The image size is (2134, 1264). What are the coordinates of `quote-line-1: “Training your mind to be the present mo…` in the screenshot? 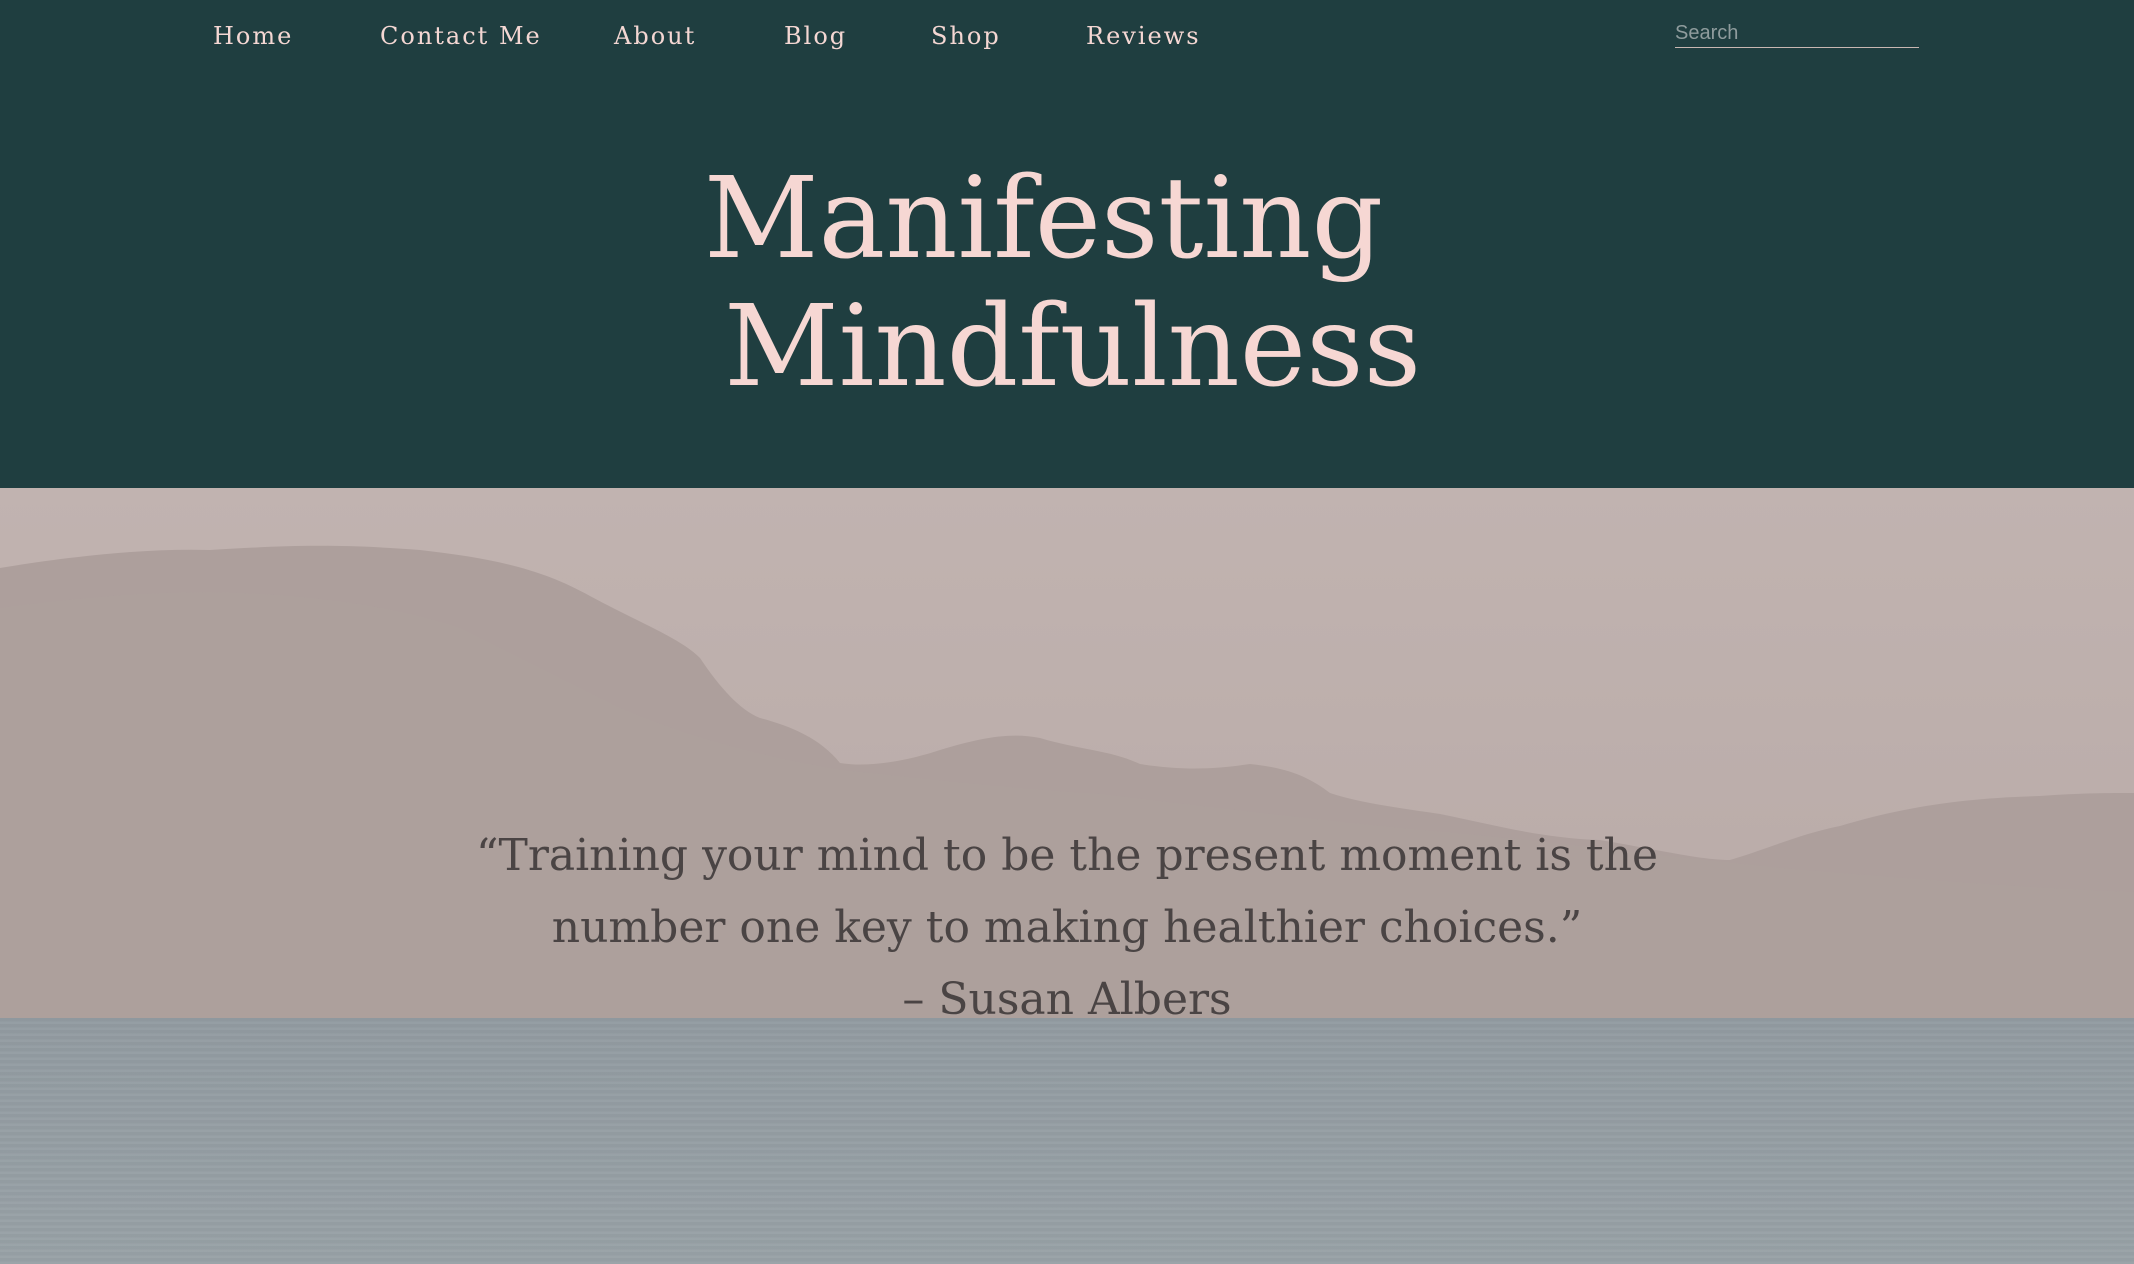 It's located at (1066, 855).